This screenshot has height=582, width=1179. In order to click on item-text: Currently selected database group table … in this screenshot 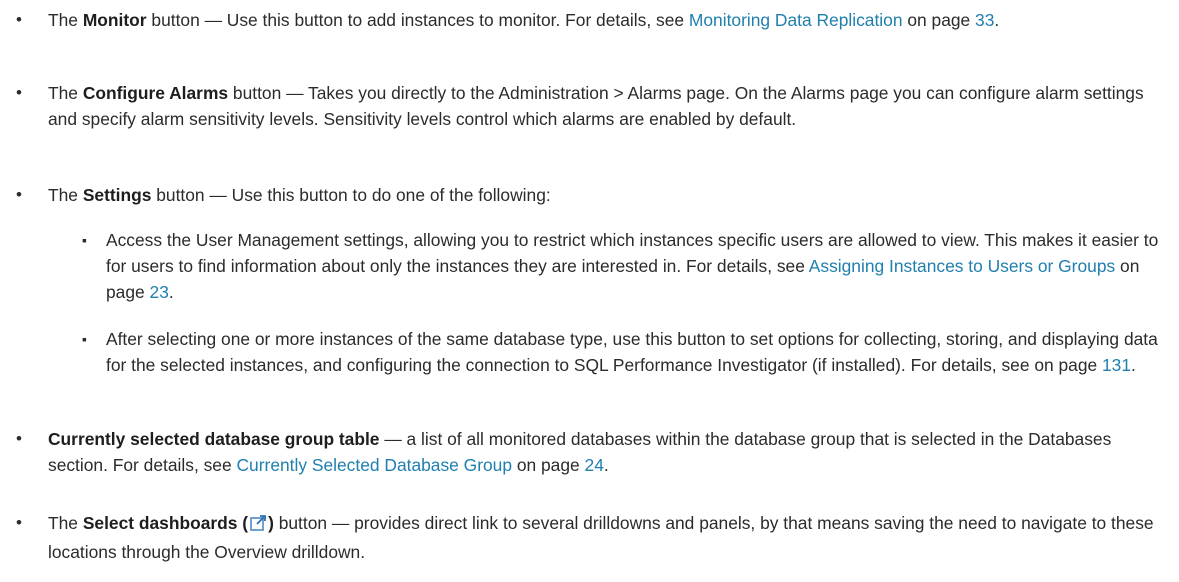, I will do `click(603, 452)`.